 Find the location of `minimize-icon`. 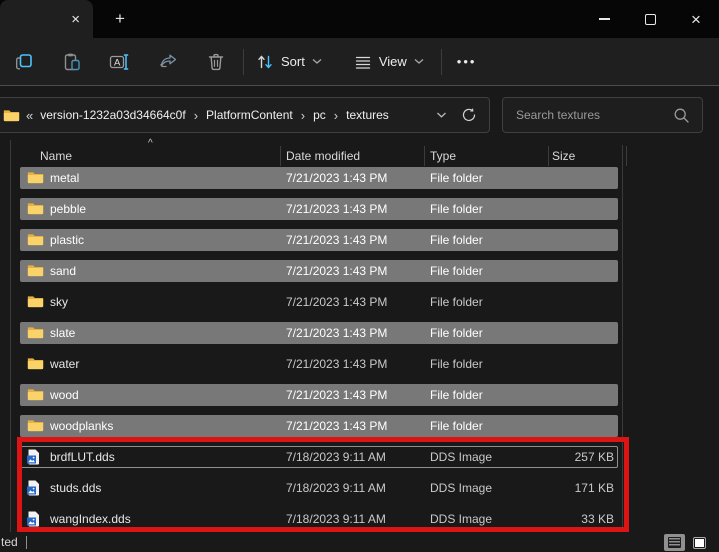

minimize-icon is located at coordinates (604, 19).